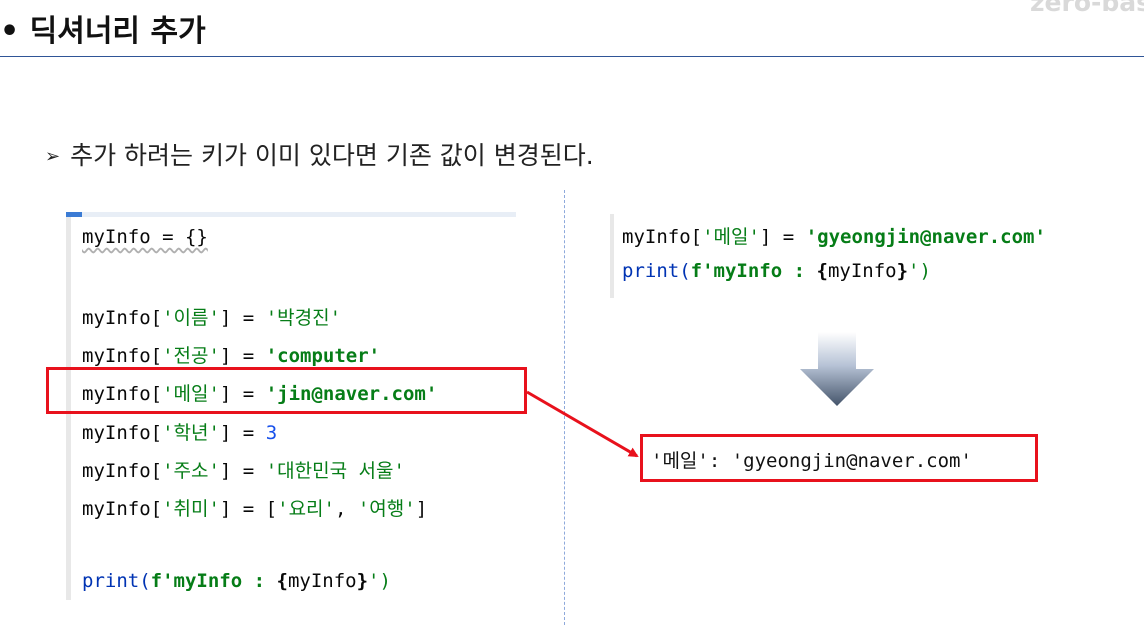 This screenshot has width=1144, height=625. I want to click on code-string: '취미', so click(191, 509).